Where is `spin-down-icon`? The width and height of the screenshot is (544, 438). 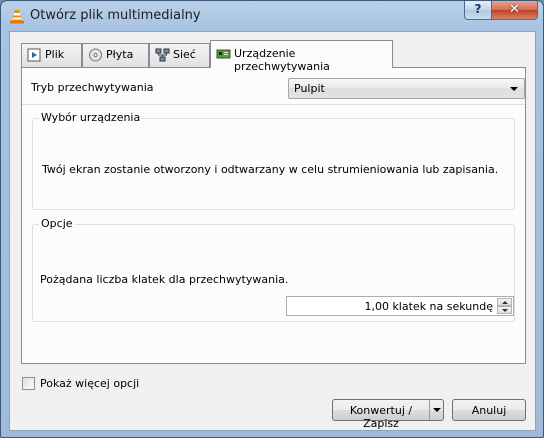 spin-down-icon is located at coordinates (504, 310).